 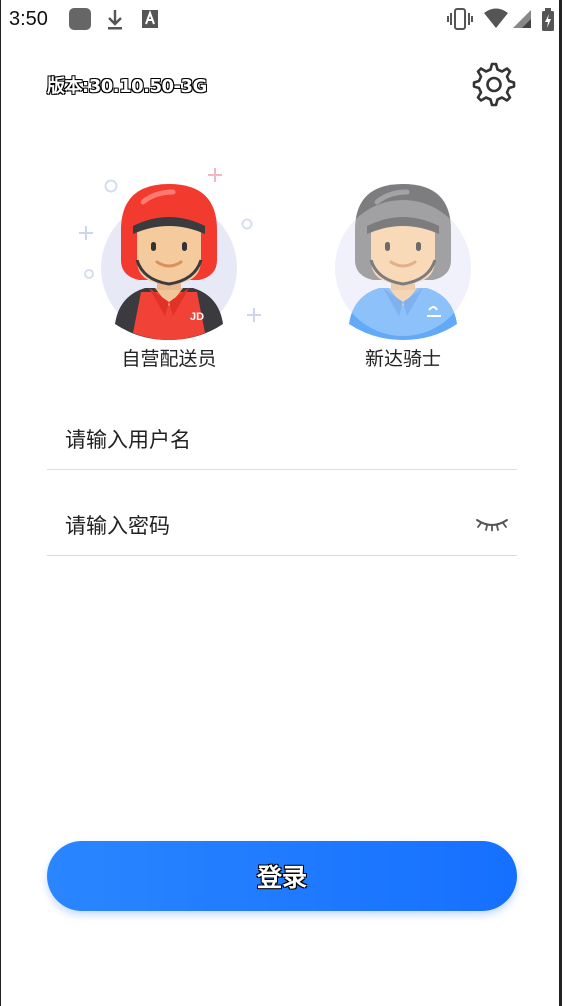 I want to click on status-time: 3:50, so click(x=28, y=19).